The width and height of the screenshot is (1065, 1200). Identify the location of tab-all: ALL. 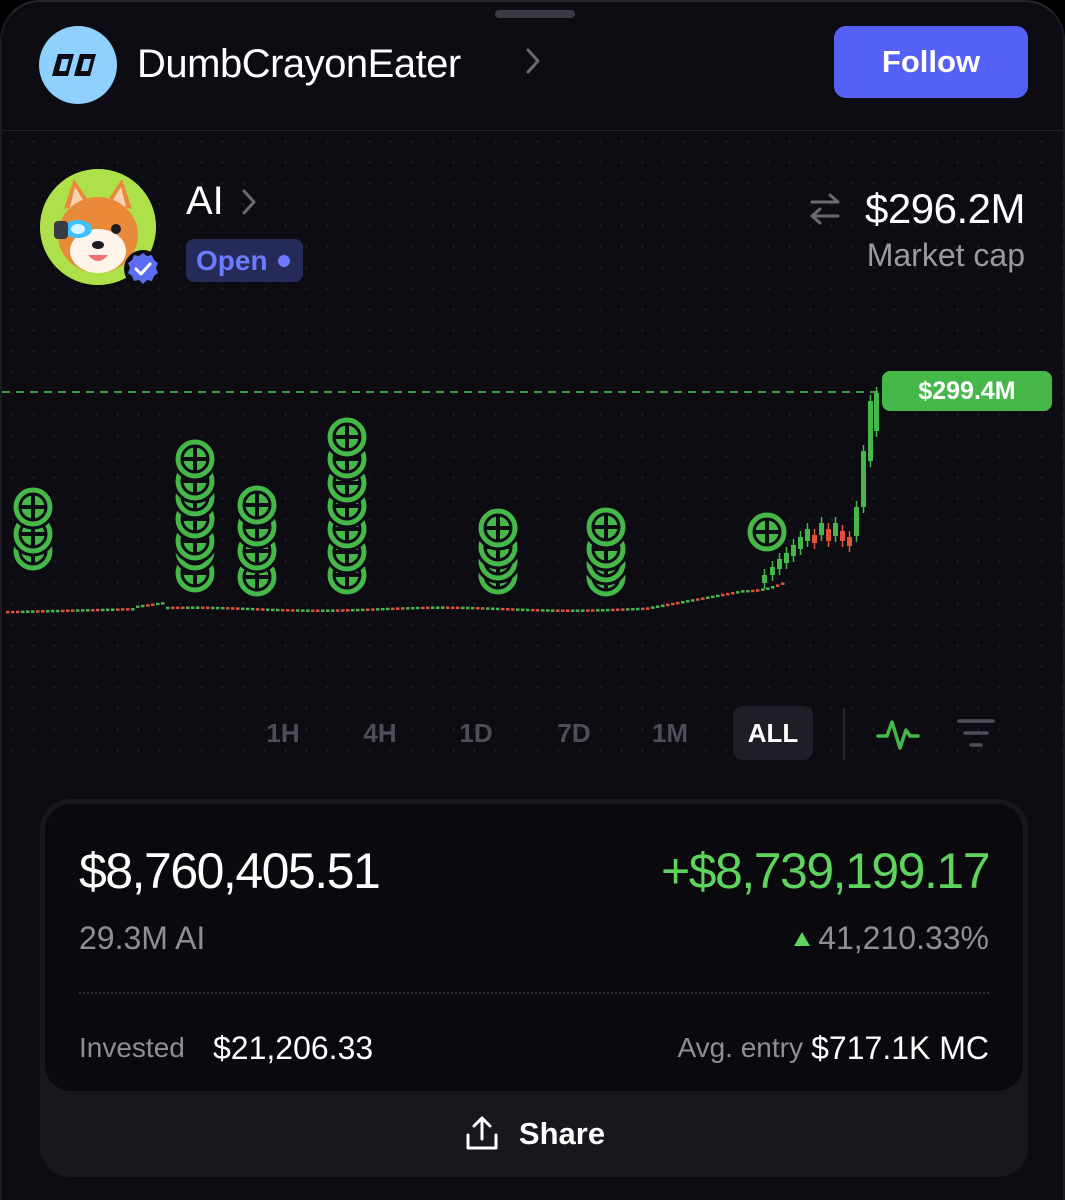
(773, 733).